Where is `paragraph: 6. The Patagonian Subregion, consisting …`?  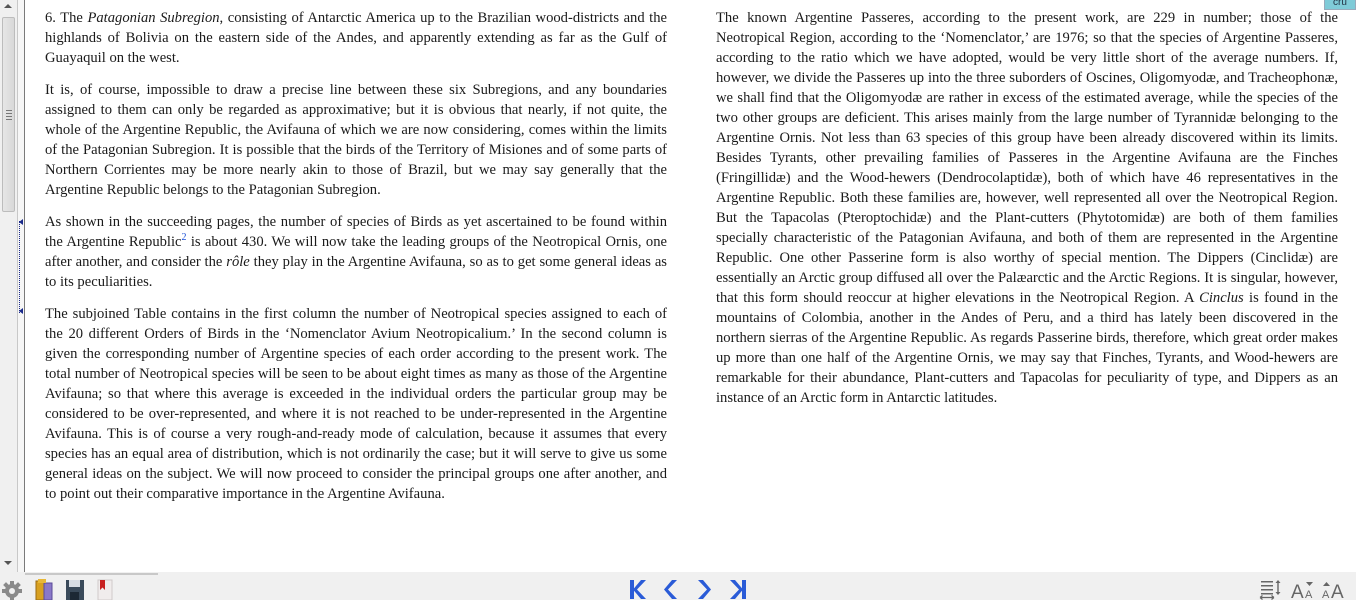 paragraph: 6. The Patagonian Subregion, consisting … is located at coordinates (356, 38).